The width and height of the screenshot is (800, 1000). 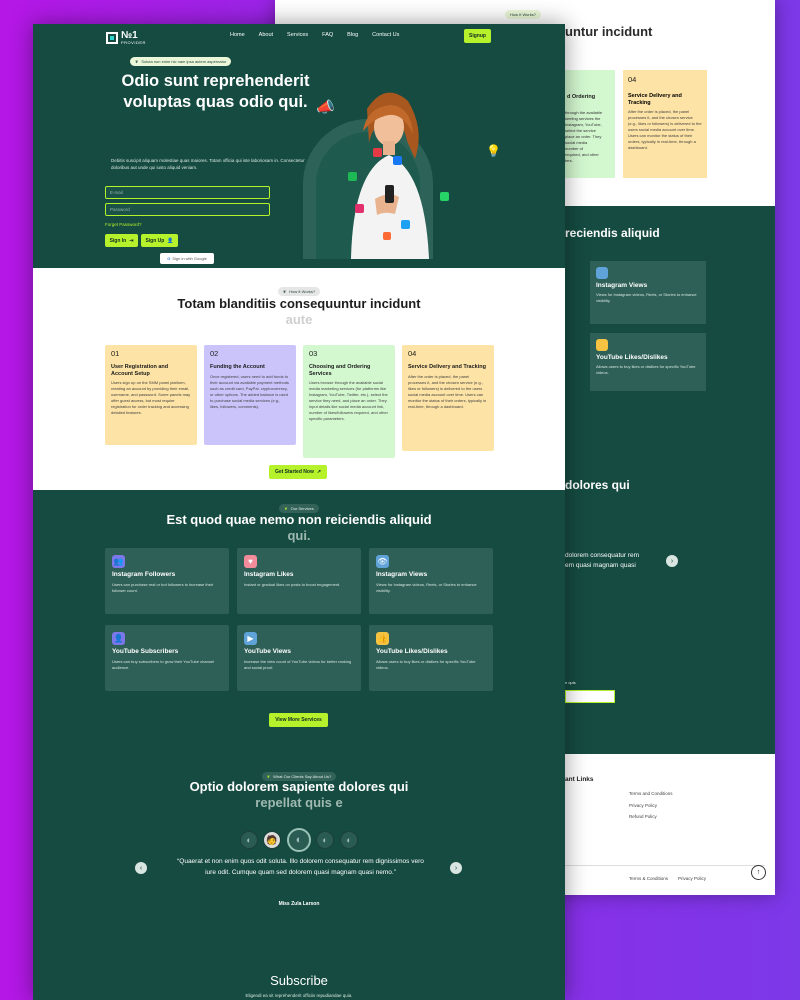 I want to click on nav-about: About, so click(x=266, y=35).